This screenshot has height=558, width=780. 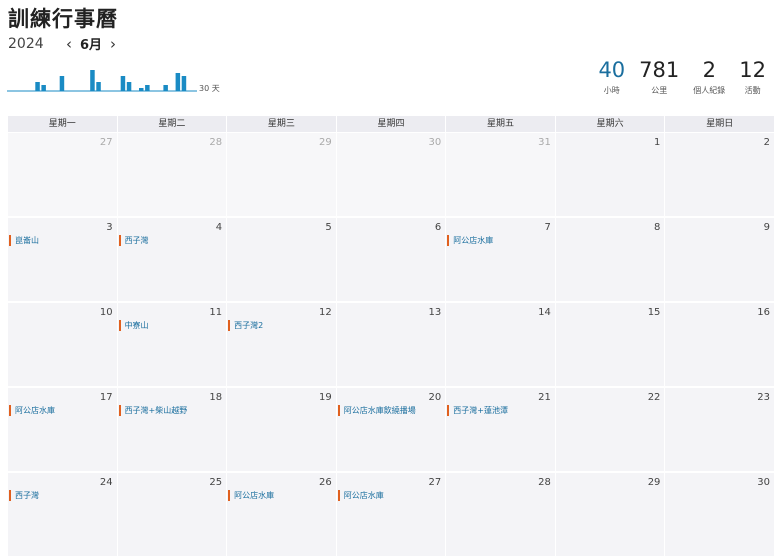 What do you see at coordinates (390, 410) in the screenshot?
I see `activity-event: 阿公店水庫飲繞播場` at bounding box center [390, 410].